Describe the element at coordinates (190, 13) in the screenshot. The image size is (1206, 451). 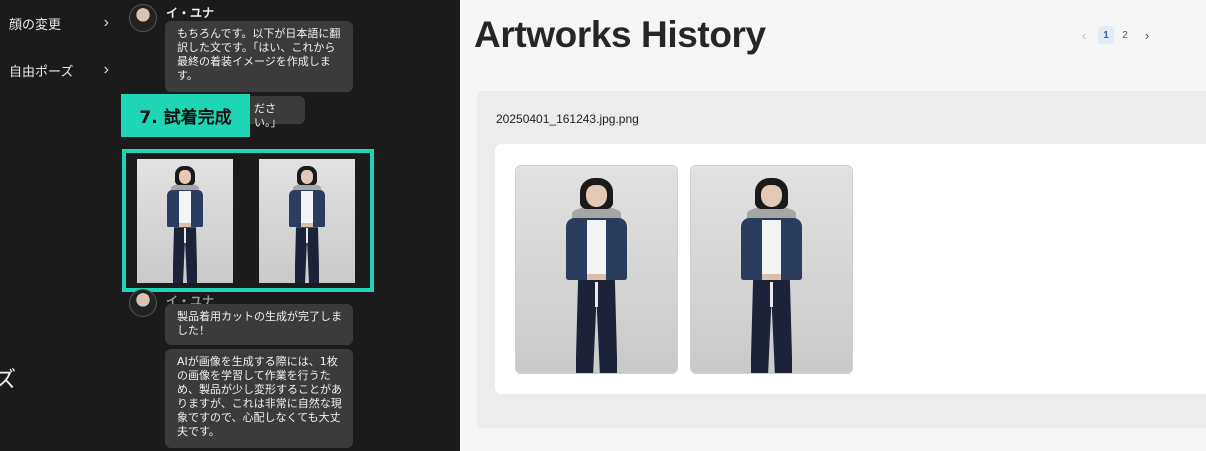
I see `chat-username: イ・ユナ` at that location.